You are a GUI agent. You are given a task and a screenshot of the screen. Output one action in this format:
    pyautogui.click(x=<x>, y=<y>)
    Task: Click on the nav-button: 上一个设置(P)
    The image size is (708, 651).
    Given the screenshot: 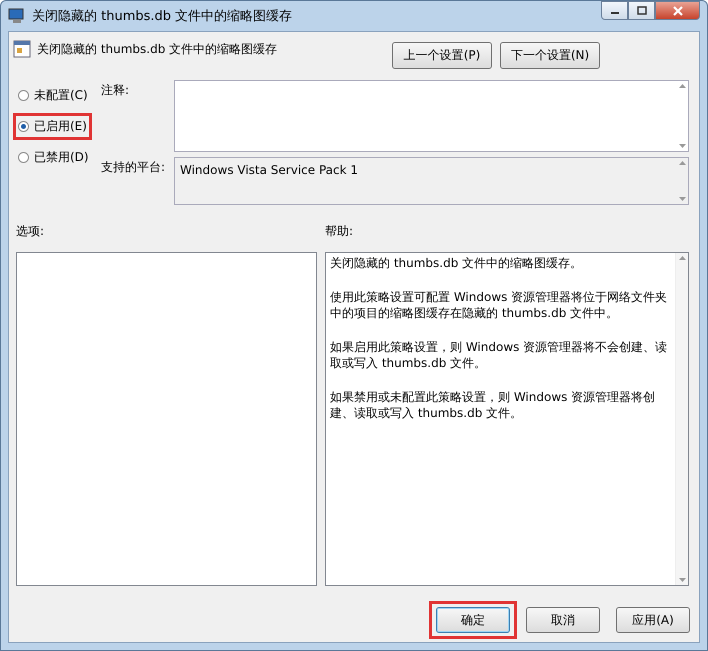 What is the action you would take?
    pyautogui.click(x=442, y=55)
    